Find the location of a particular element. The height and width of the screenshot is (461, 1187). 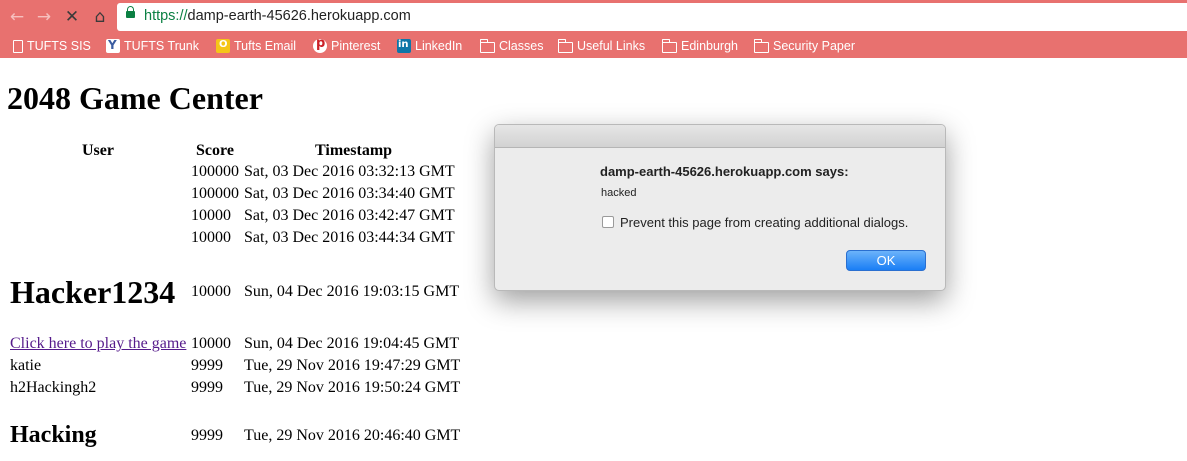

timestamp-cell: Sat, 03 Dec 2016 03:34:40 GMT is located at coordinates (349, 193).